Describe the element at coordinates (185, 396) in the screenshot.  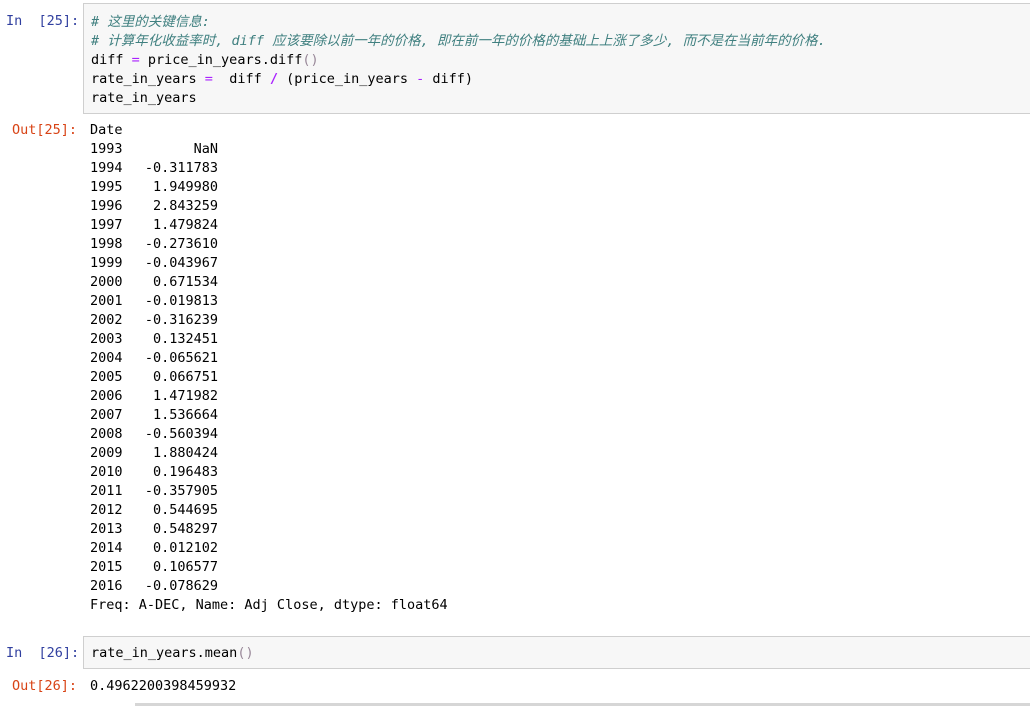
I see `series-value: 1.471982` at that location.